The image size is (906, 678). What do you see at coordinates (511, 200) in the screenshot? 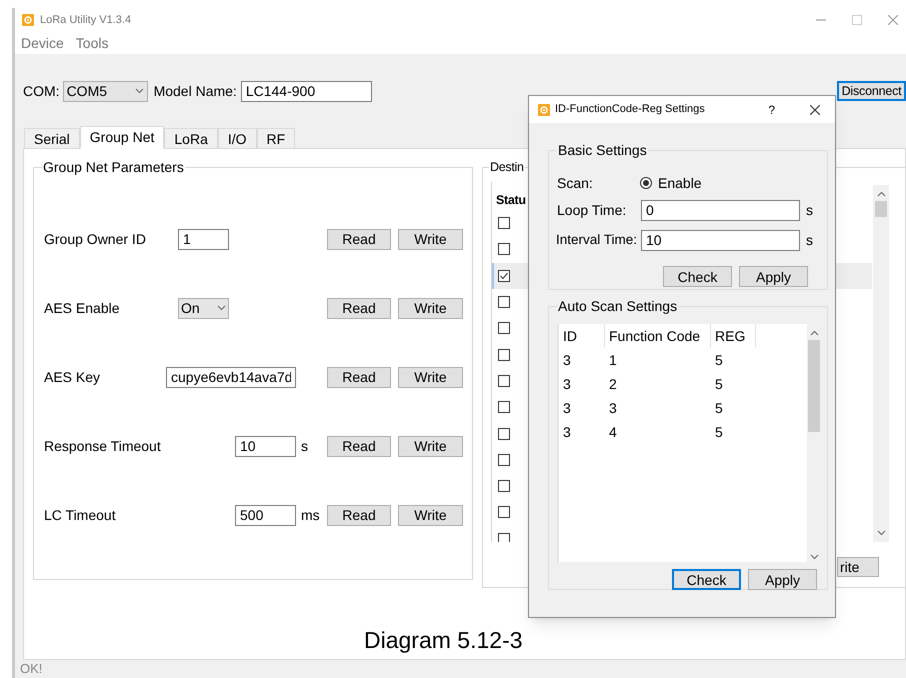
I see `column-header: Statu` at bounding box center [511, 200].